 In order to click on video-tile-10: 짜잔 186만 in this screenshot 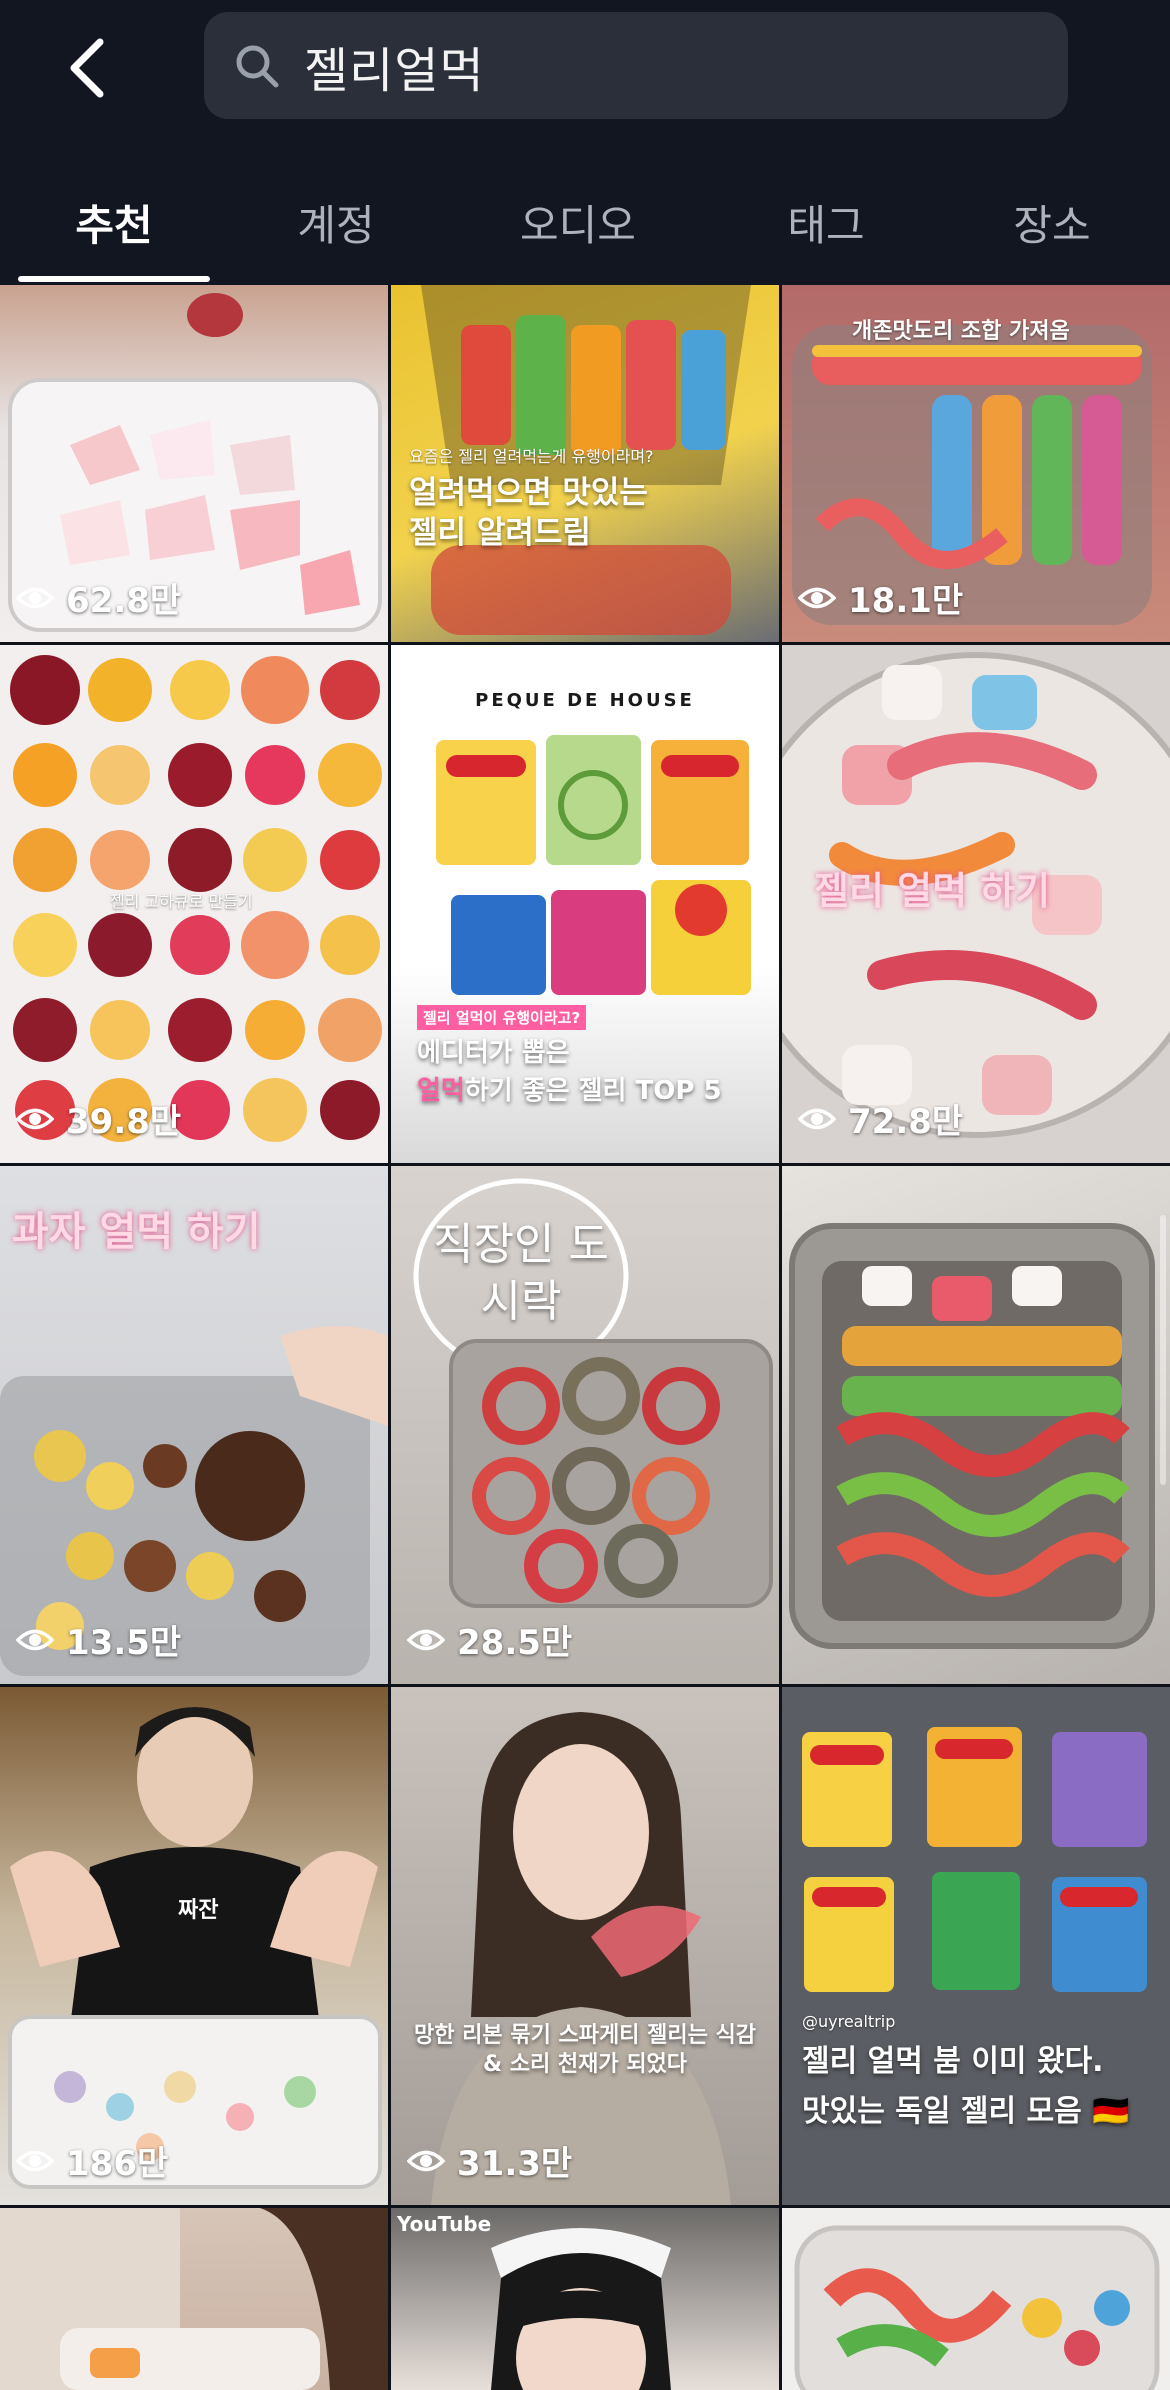, I will do `click(194, 1946)`.